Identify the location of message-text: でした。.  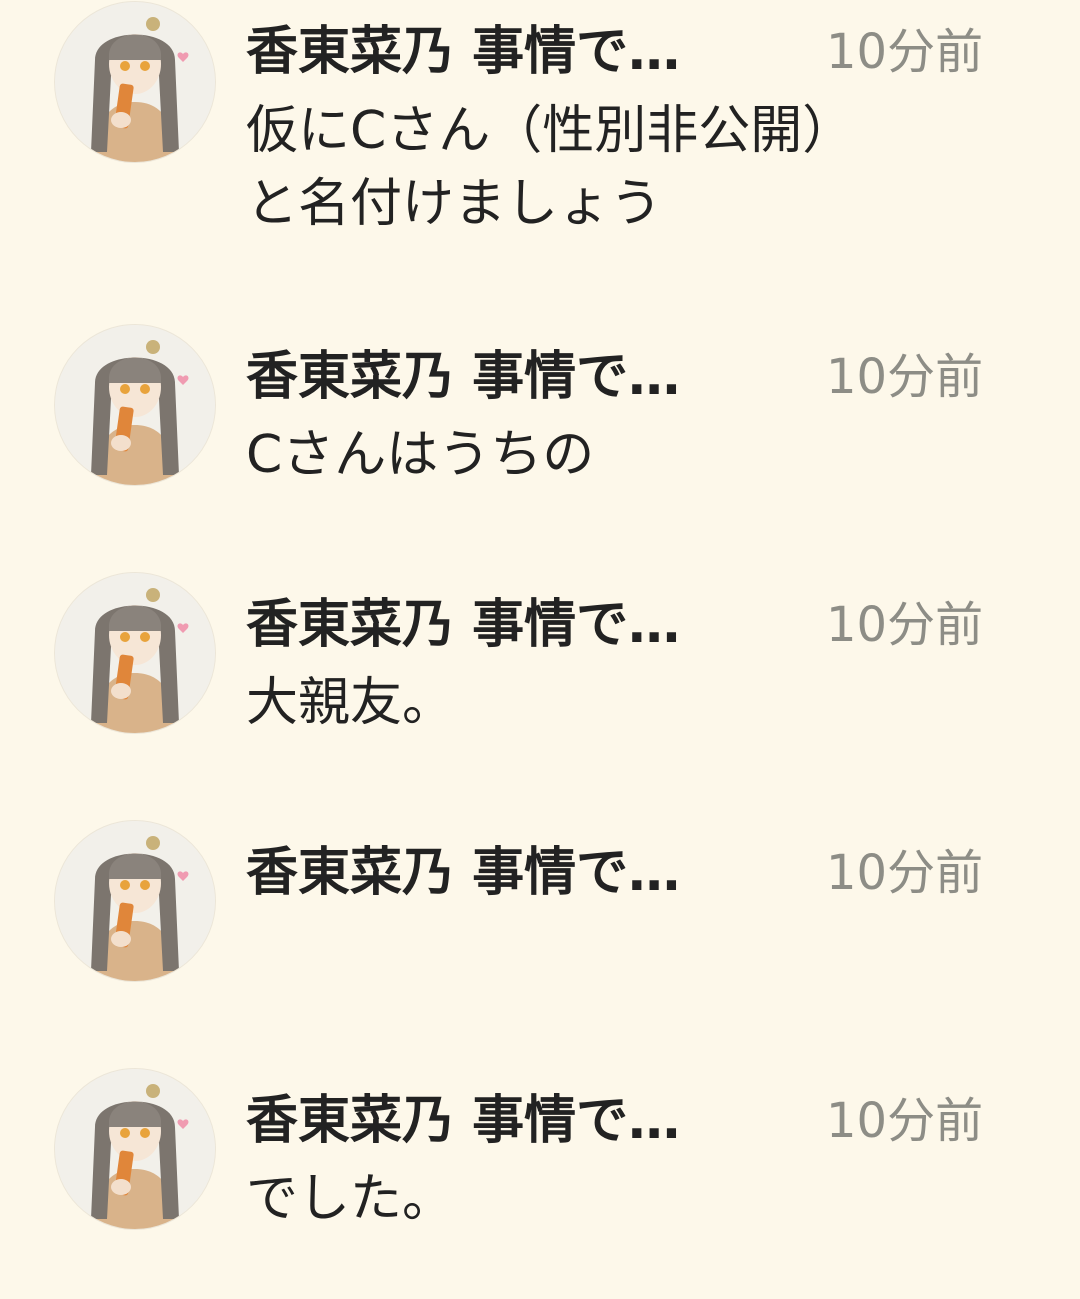
(350, 1199).